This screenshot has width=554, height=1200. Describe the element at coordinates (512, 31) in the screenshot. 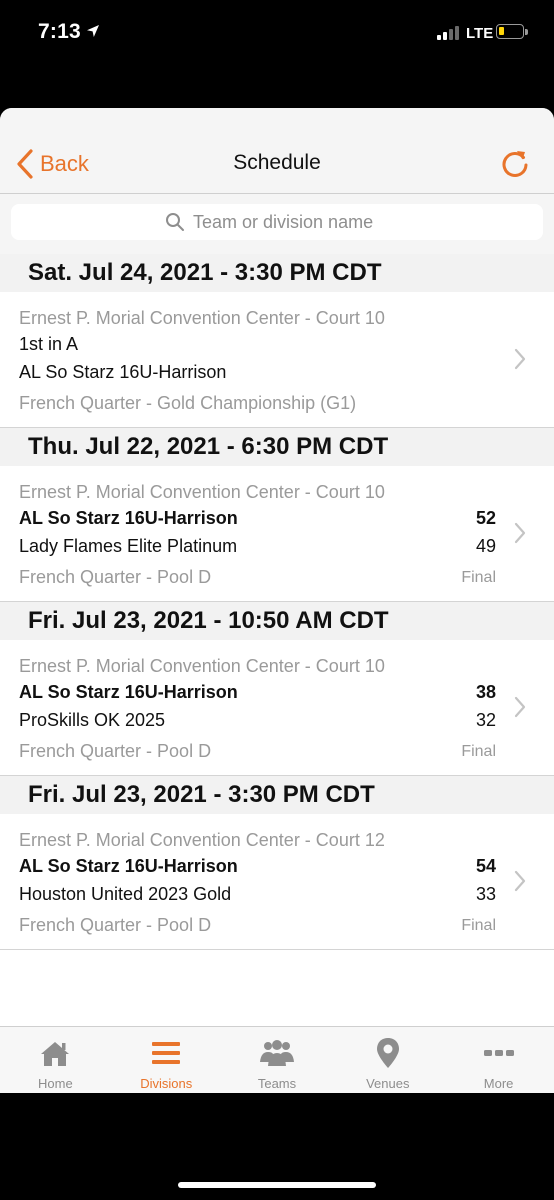

I see `battery-icon` at that location.